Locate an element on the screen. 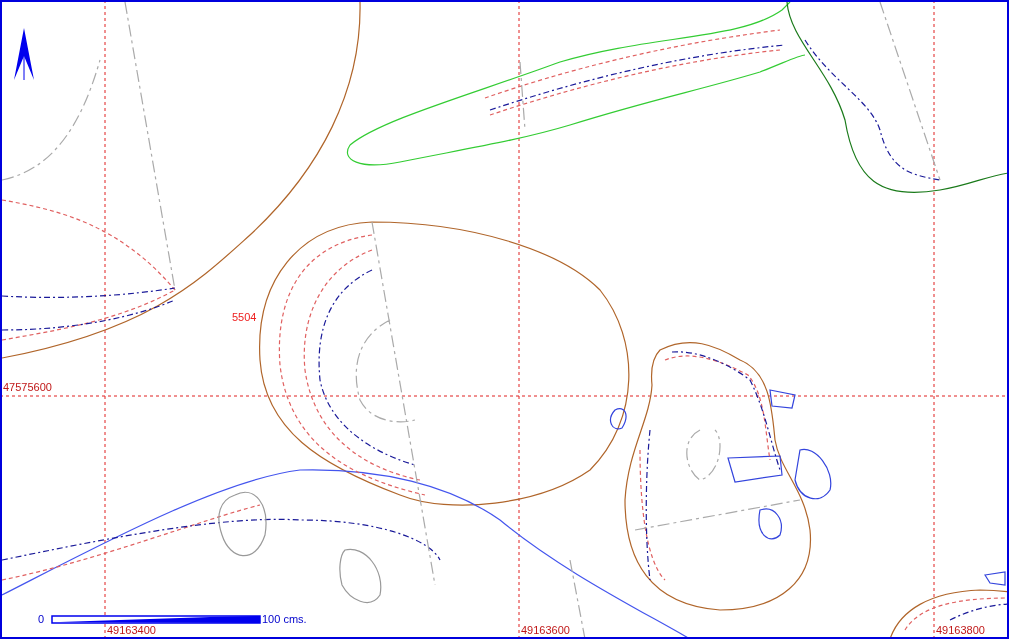 This screenshot has width=1009, height=639. north-arrow-icon is located at coordinates (24, 54).